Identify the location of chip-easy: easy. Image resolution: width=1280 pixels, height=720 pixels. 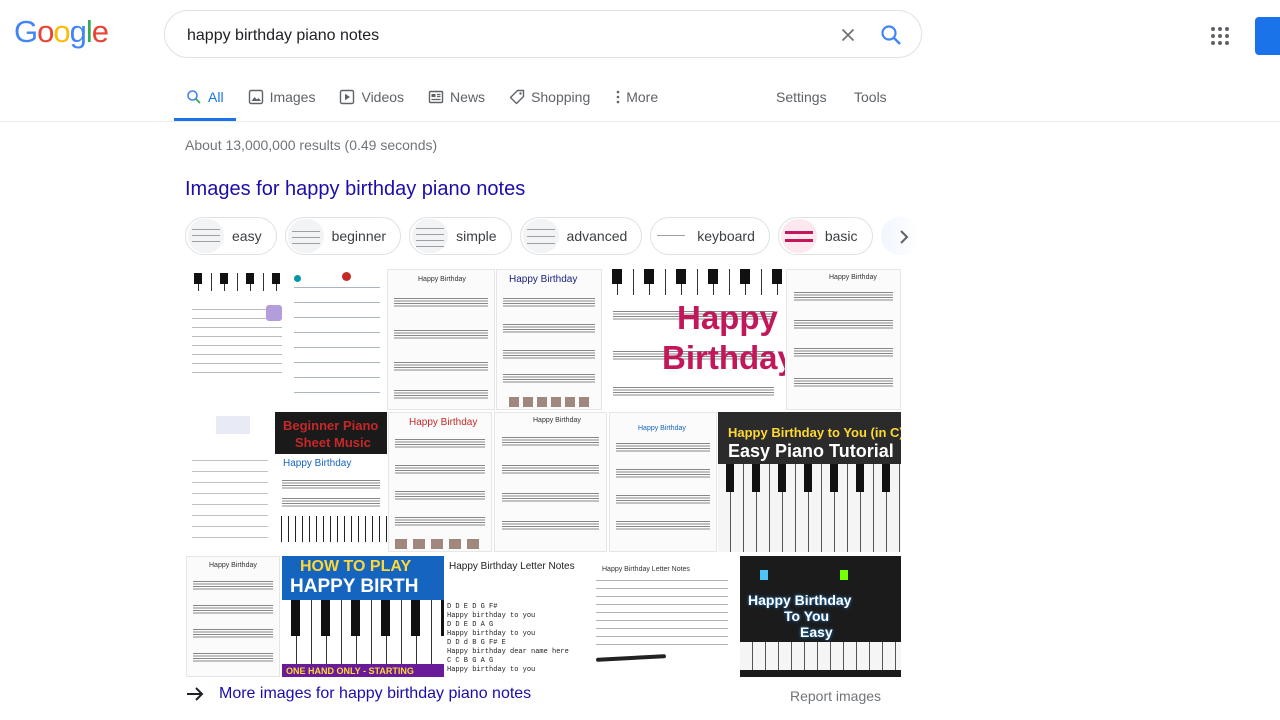
(231, 236).